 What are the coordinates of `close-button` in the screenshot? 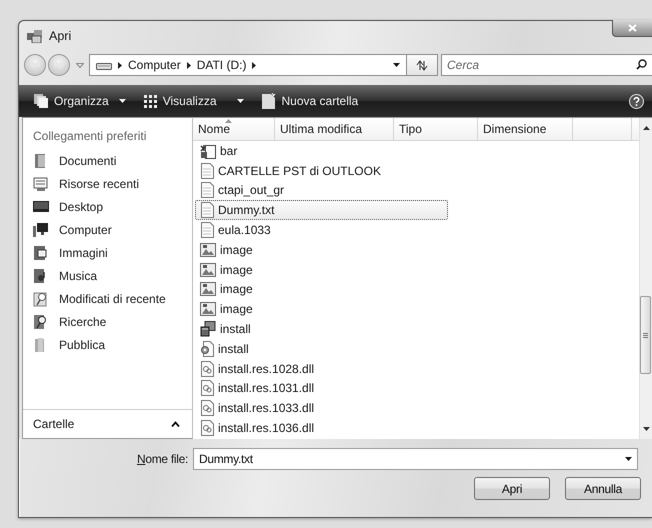 It's located at (632, 28).